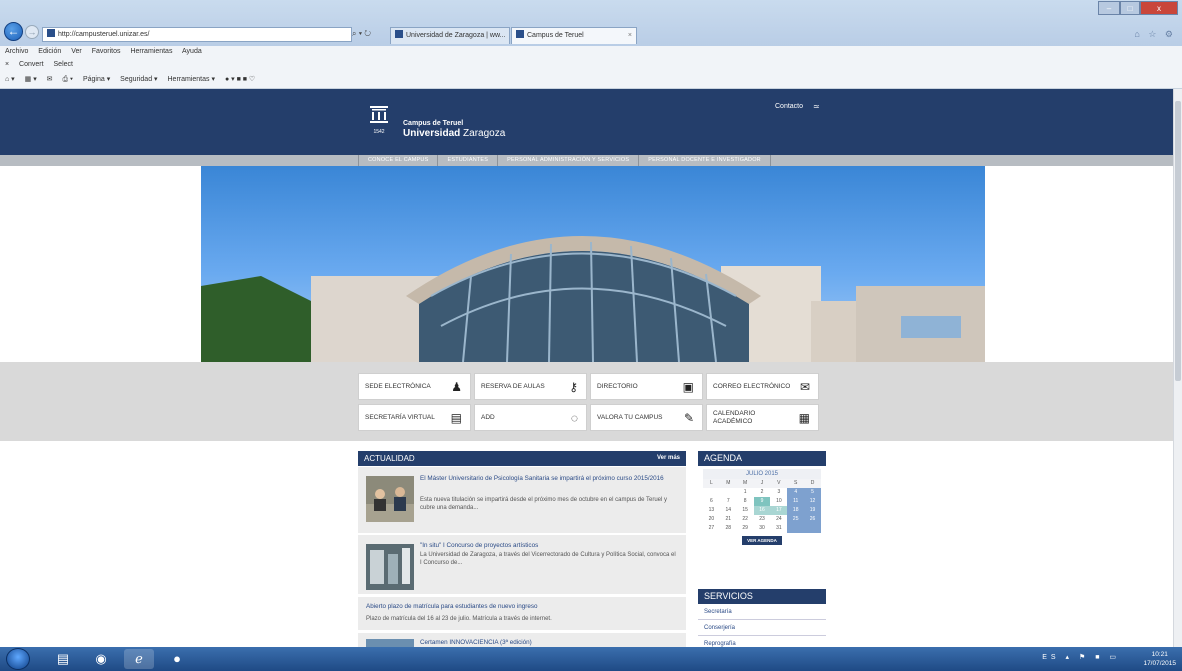  What do you see at coordinates (10, 79) in the screenshot?
I see `home-icon: ⌂ ▾` at bounding box center [10, 79].